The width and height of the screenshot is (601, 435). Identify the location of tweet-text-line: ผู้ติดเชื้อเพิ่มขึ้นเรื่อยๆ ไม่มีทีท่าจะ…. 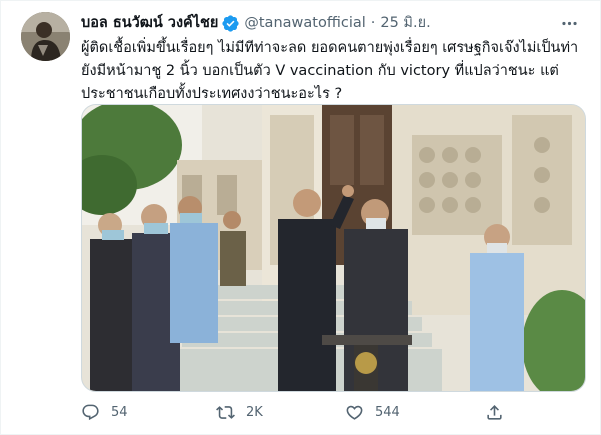
(330, 48).